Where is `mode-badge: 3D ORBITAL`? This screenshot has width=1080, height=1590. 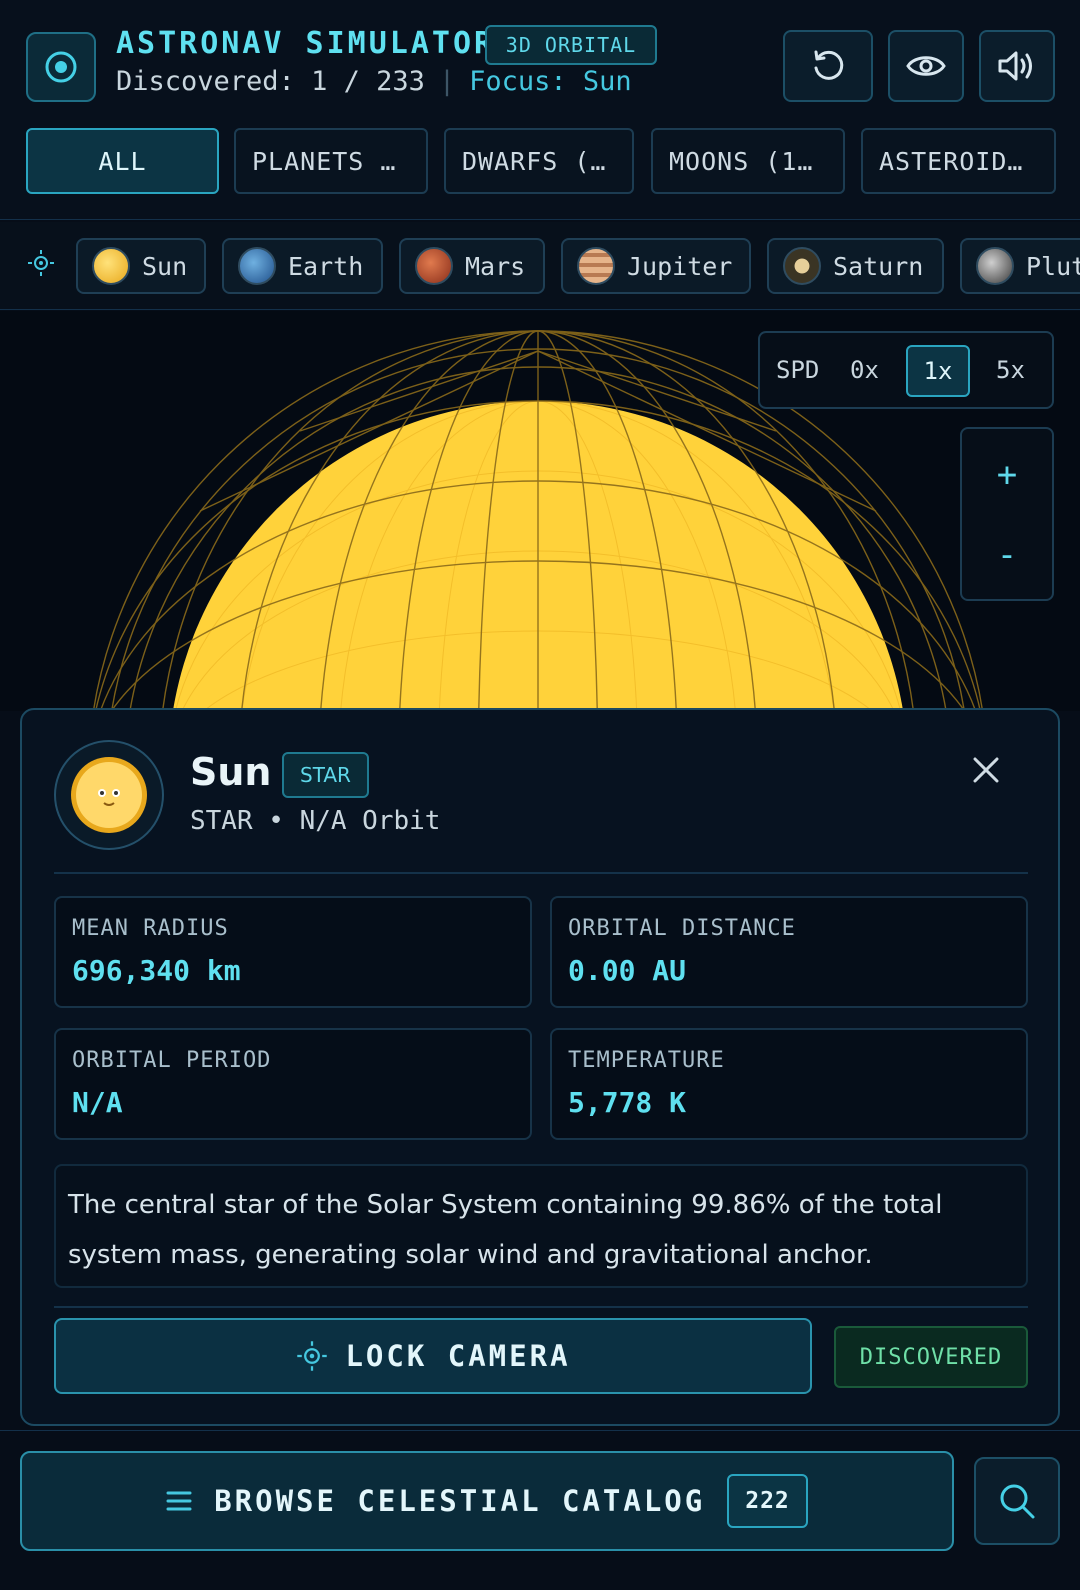
mode-badge: 3D ORBITAL is located at coordinates (571, 45).